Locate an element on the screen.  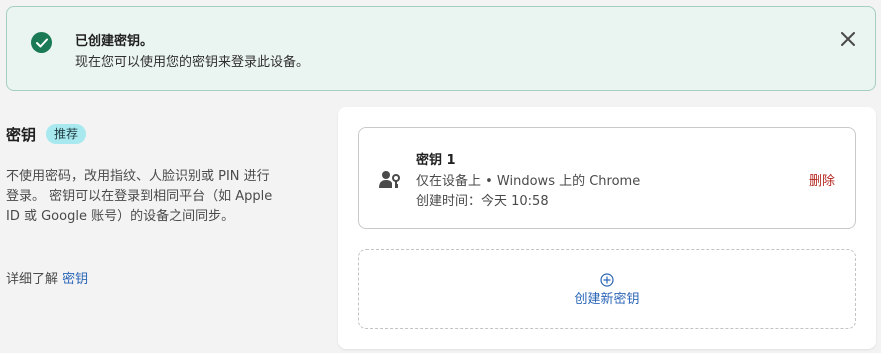
recommended-badge: 推荐 is located at coordinates (66, 134).